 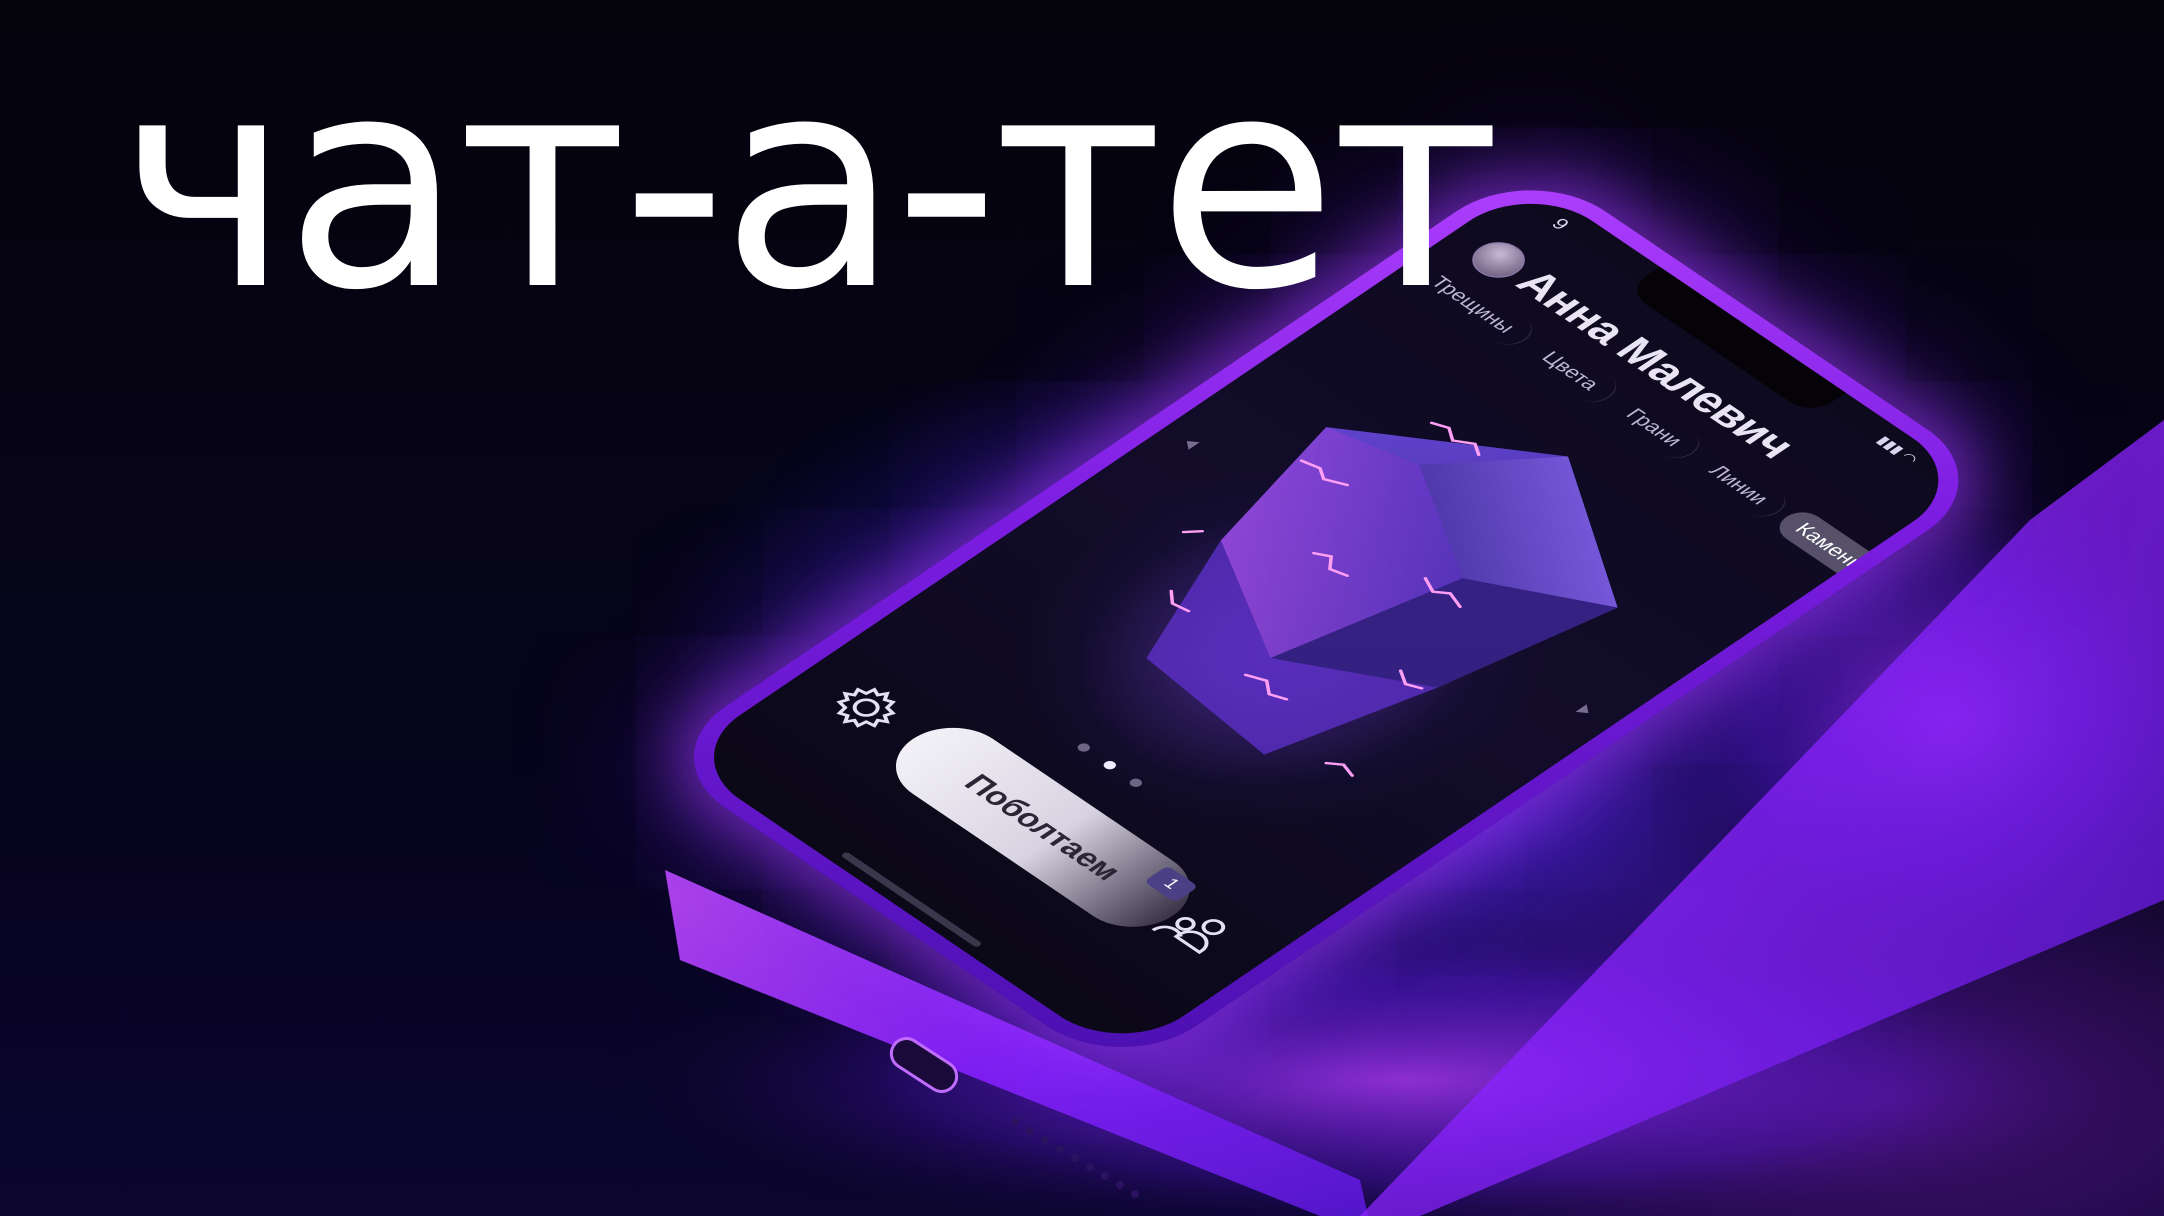 I want to click on page-indicator, so click(x=1110, y=765).